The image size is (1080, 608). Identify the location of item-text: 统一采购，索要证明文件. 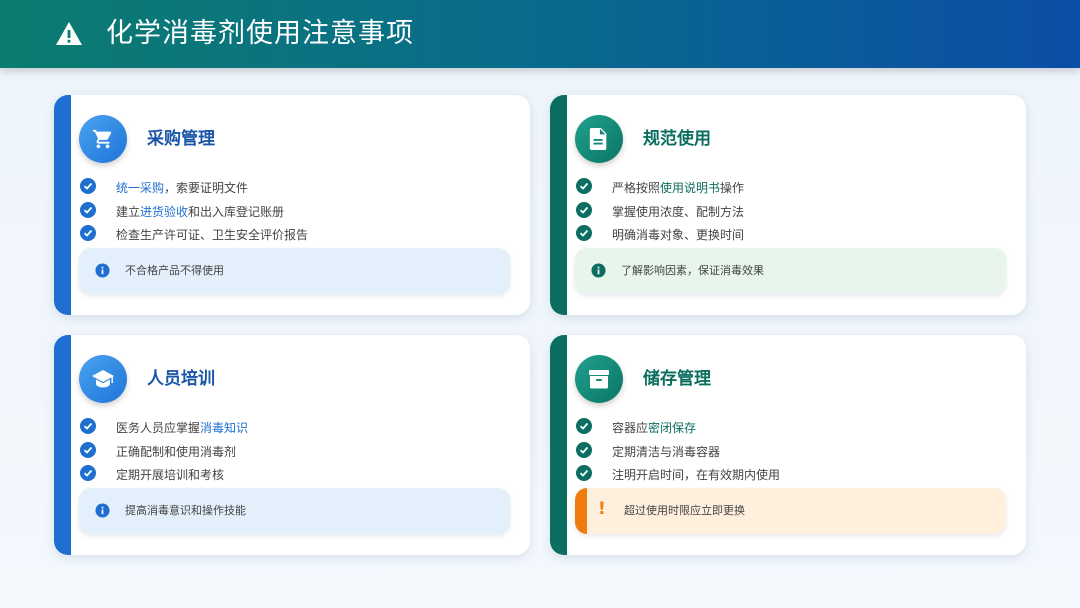
(182, 188).